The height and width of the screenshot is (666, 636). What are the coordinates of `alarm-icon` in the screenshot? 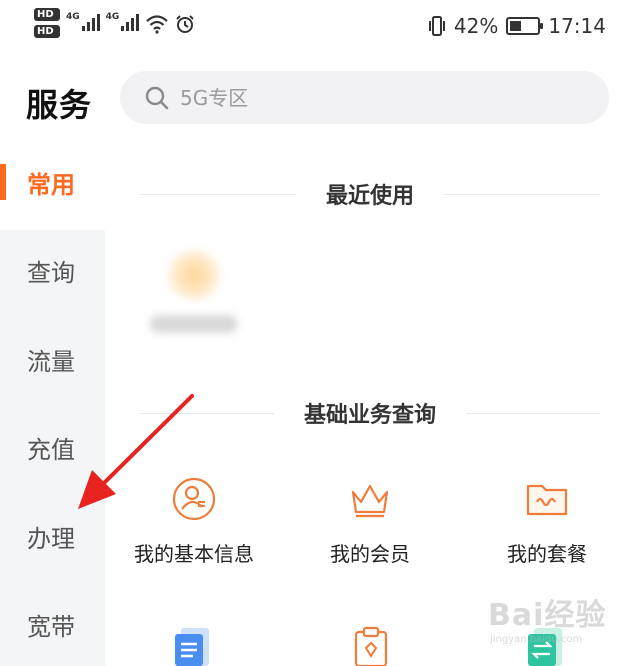 It's located at (185, 24).